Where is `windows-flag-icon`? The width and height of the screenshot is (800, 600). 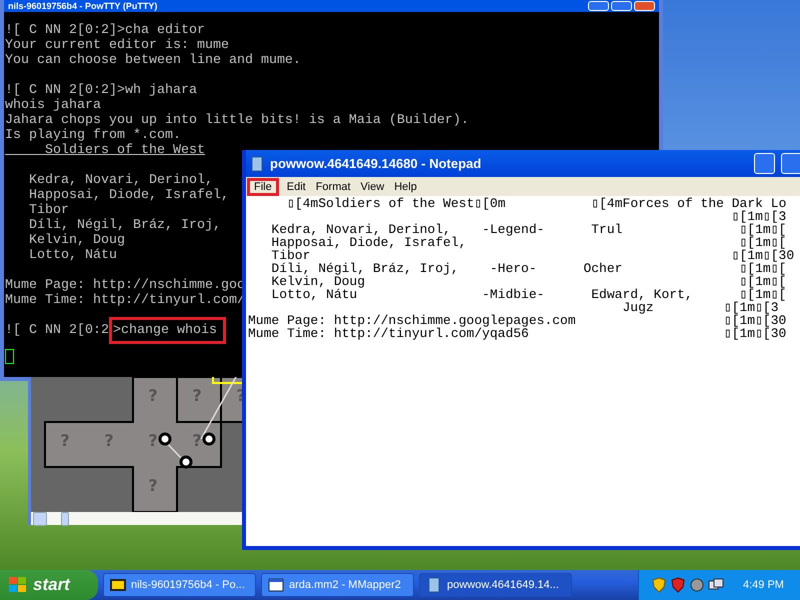
windows-flag-icon is located at coordinates (18, 585).